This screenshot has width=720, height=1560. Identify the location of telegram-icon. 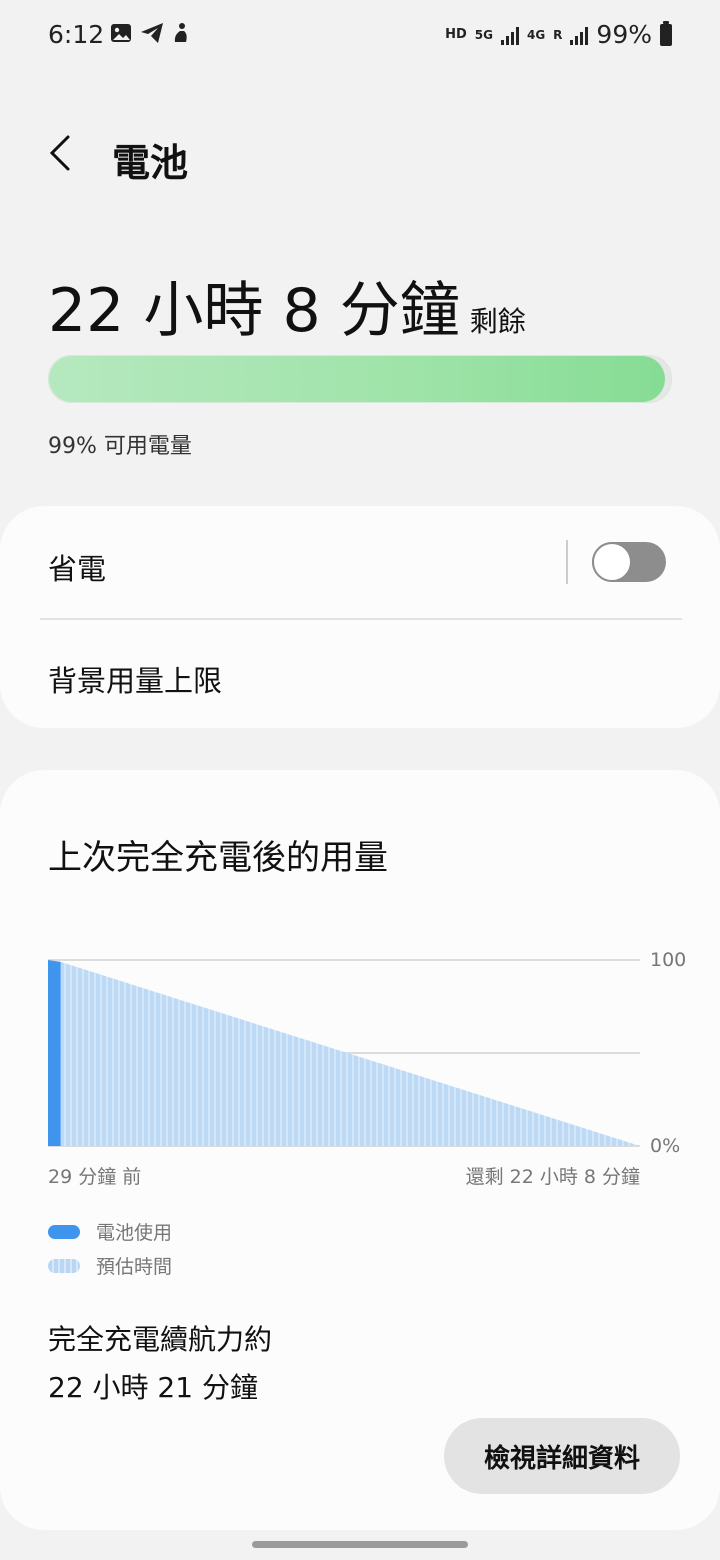
(151, 33).